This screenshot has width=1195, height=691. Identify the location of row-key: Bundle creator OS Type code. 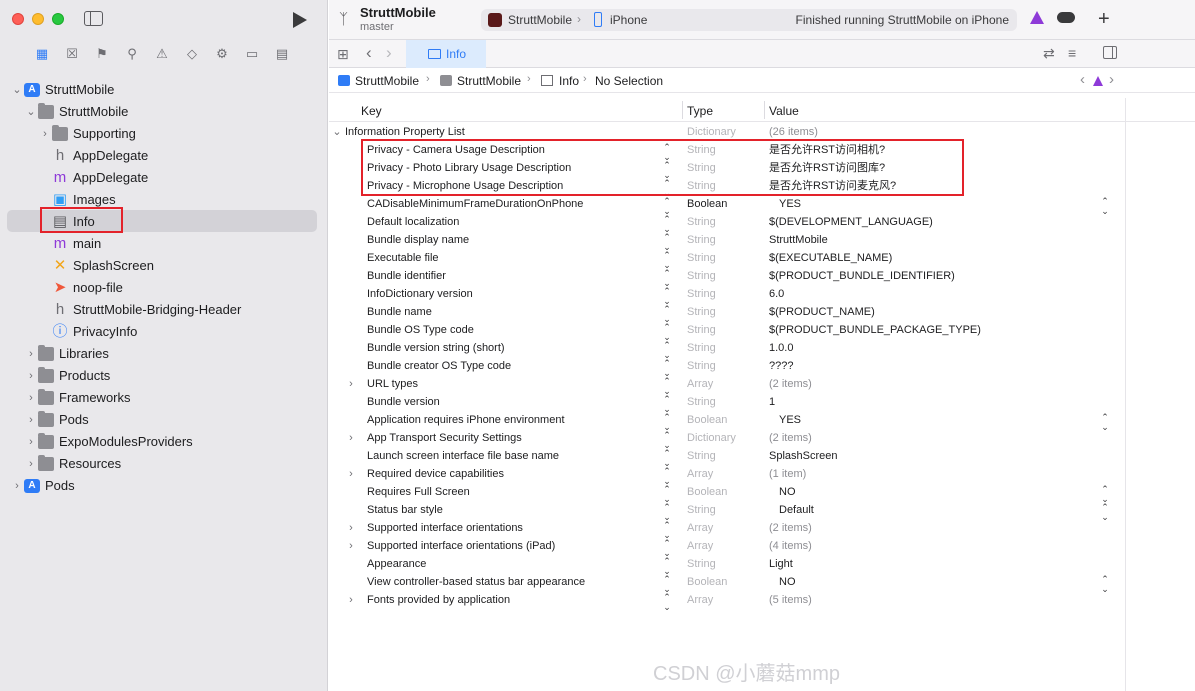
(439, 366).